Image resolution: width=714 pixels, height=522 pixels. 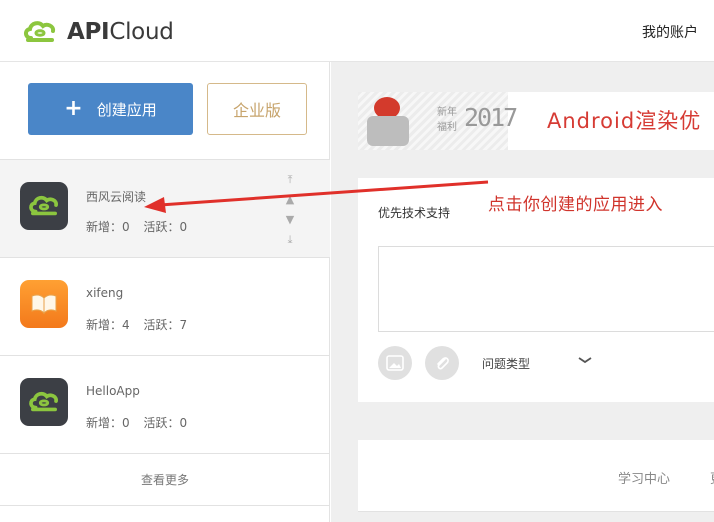 What do you see at coordinates (585, 360) in the screenshot?
I see `chevron-down-icon` at bounding box center [585, 360].